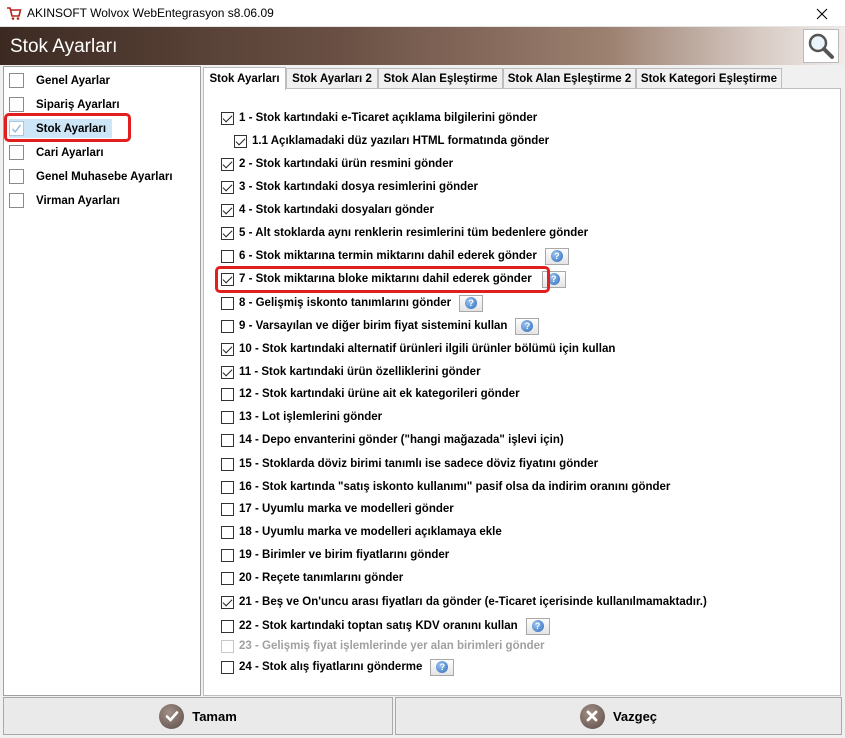  What do you see at coordinates (332, 78) in the screenshot?
I see `tab-stok-ayarlari-2: Stok Ayarları 2` at bounding box center [332, 78].